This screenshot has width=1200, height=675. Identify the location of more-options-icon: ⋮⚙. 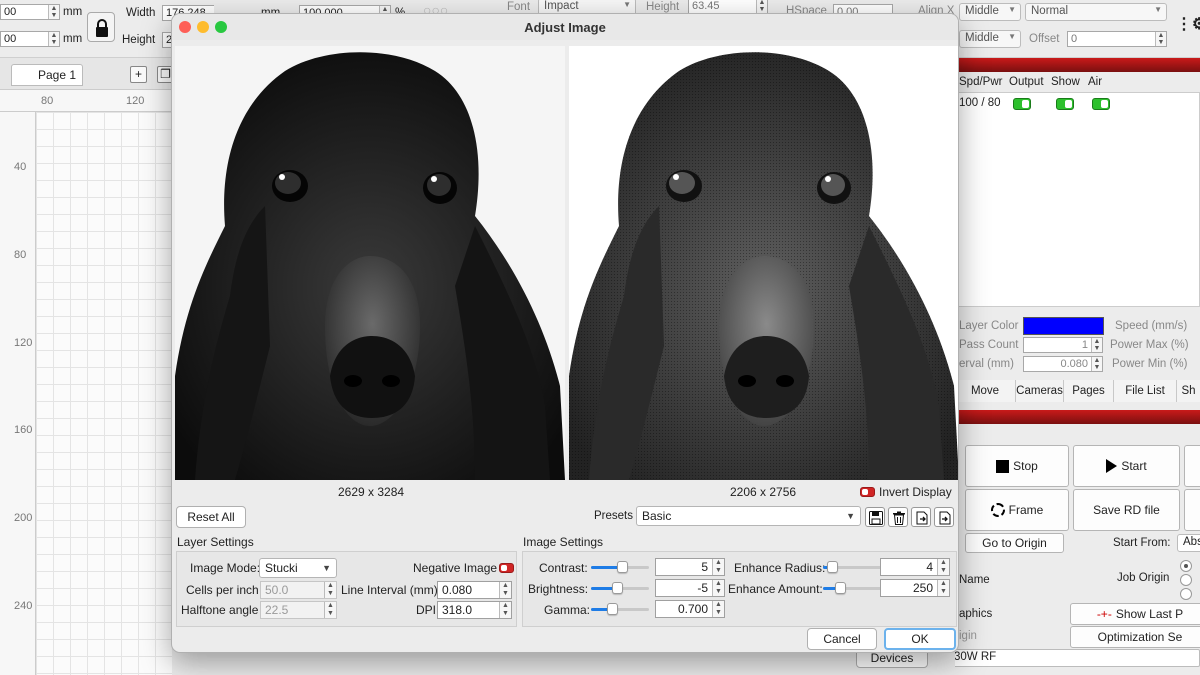
(1188, 24).